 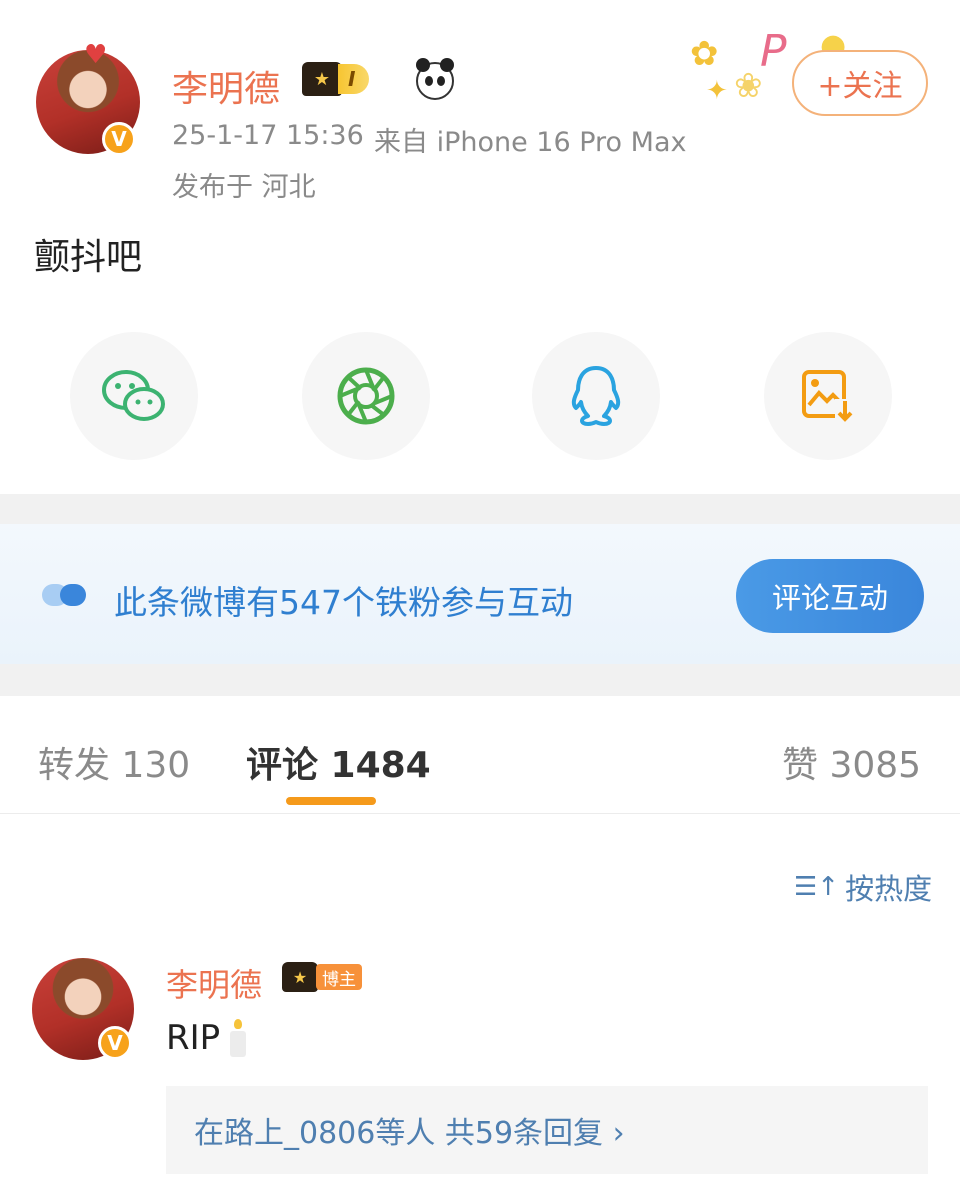 I want to click on save-image-button, so click(x=828, y=396).